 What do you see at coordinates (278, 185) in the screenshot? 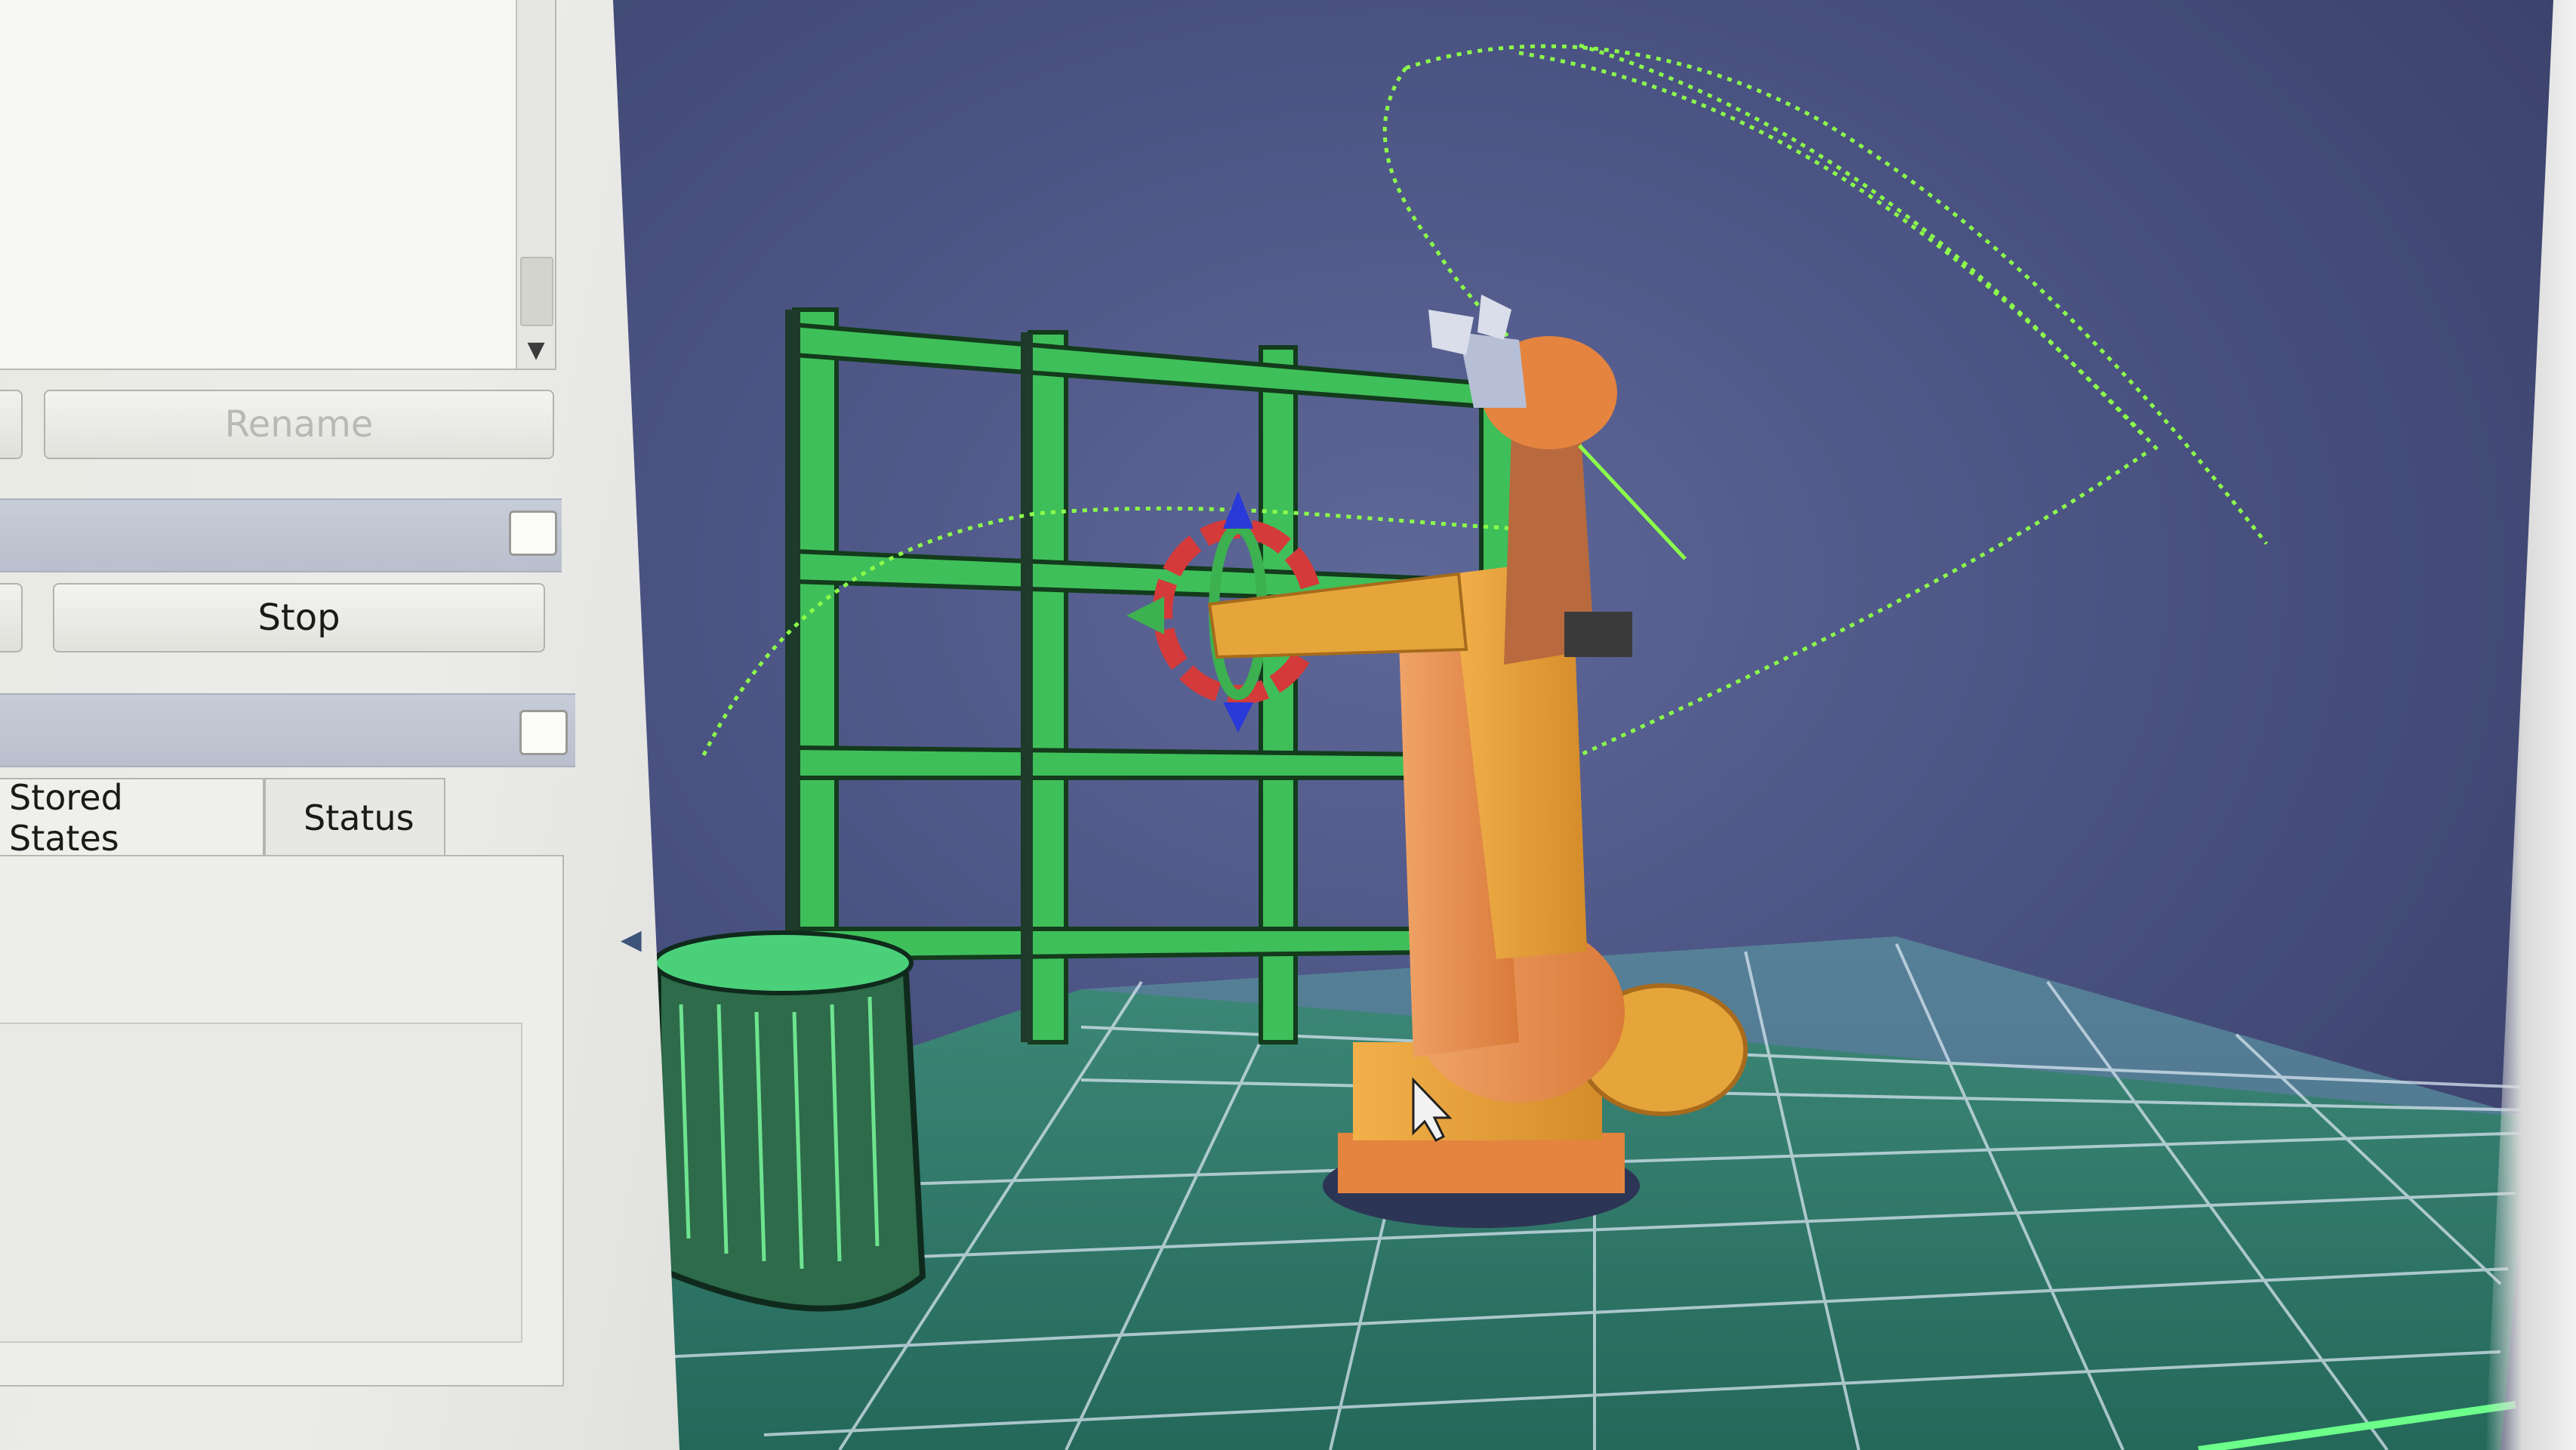
I see `states-list: ▼` at bounding box center [278, 185].